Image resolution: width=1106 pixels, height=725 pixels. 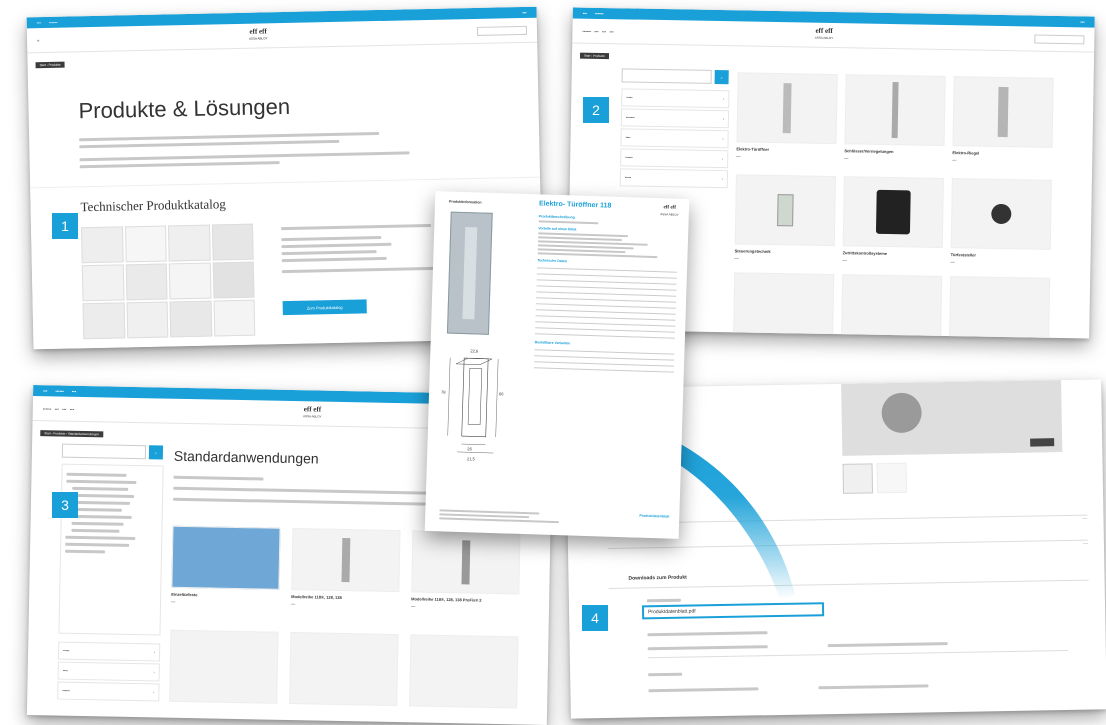 I want to click on doc-logo: eff eff ASSA ABLOY, so click(x=669, y=211).